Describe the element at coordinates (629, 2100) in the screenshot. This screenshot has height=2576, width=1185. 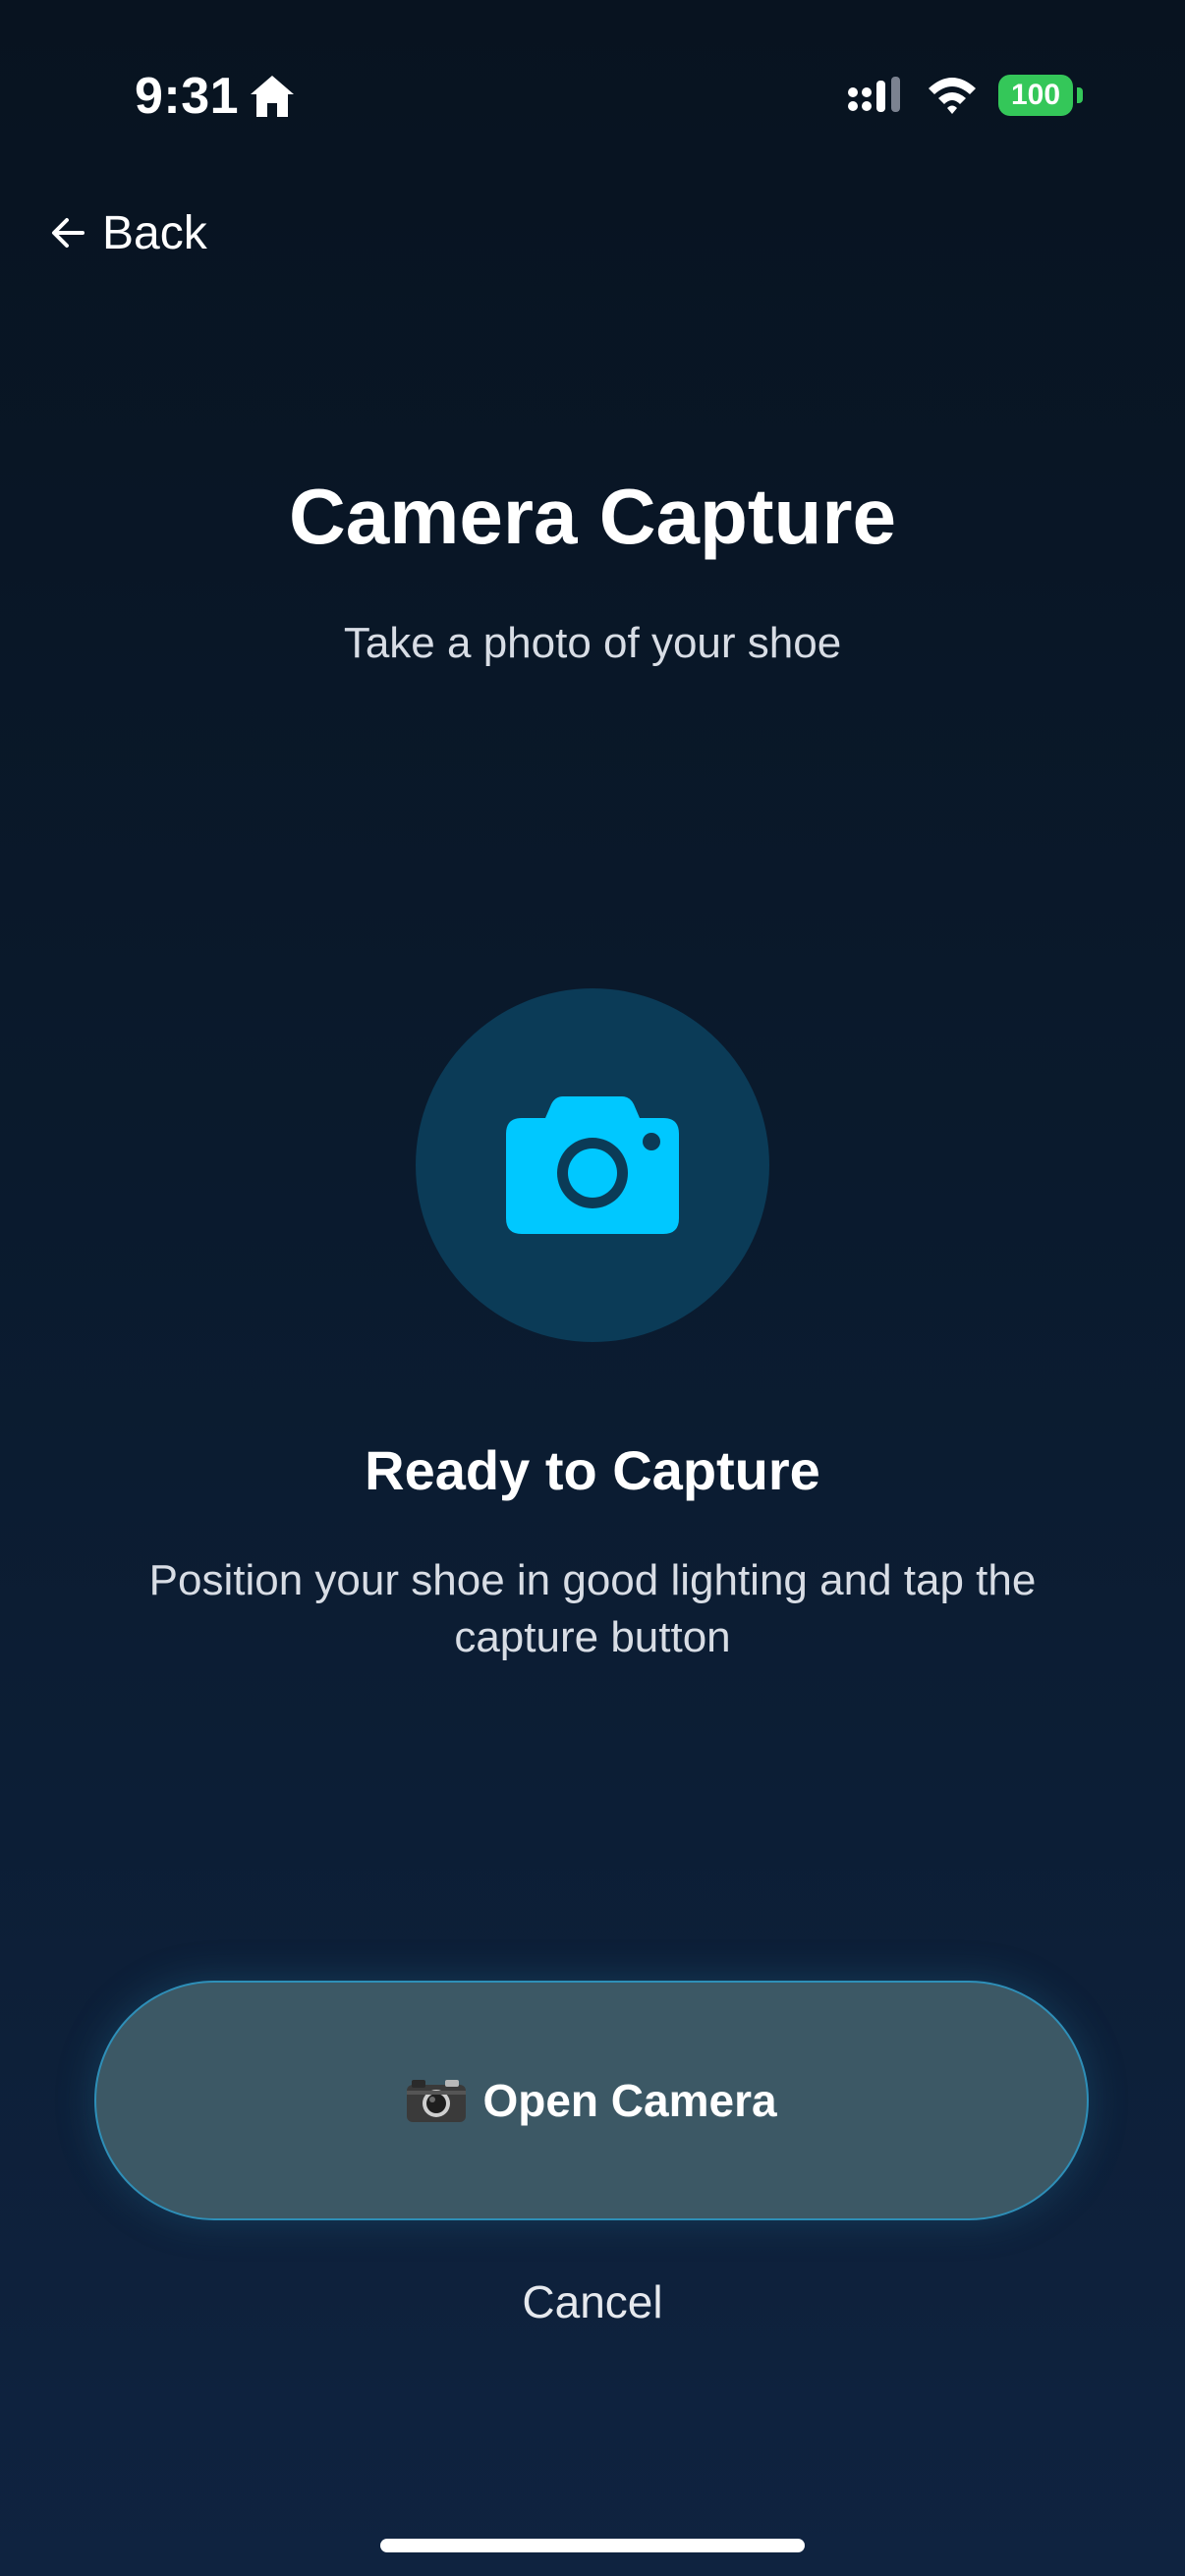
I see `open-camera-label: Open Camera` at that location.